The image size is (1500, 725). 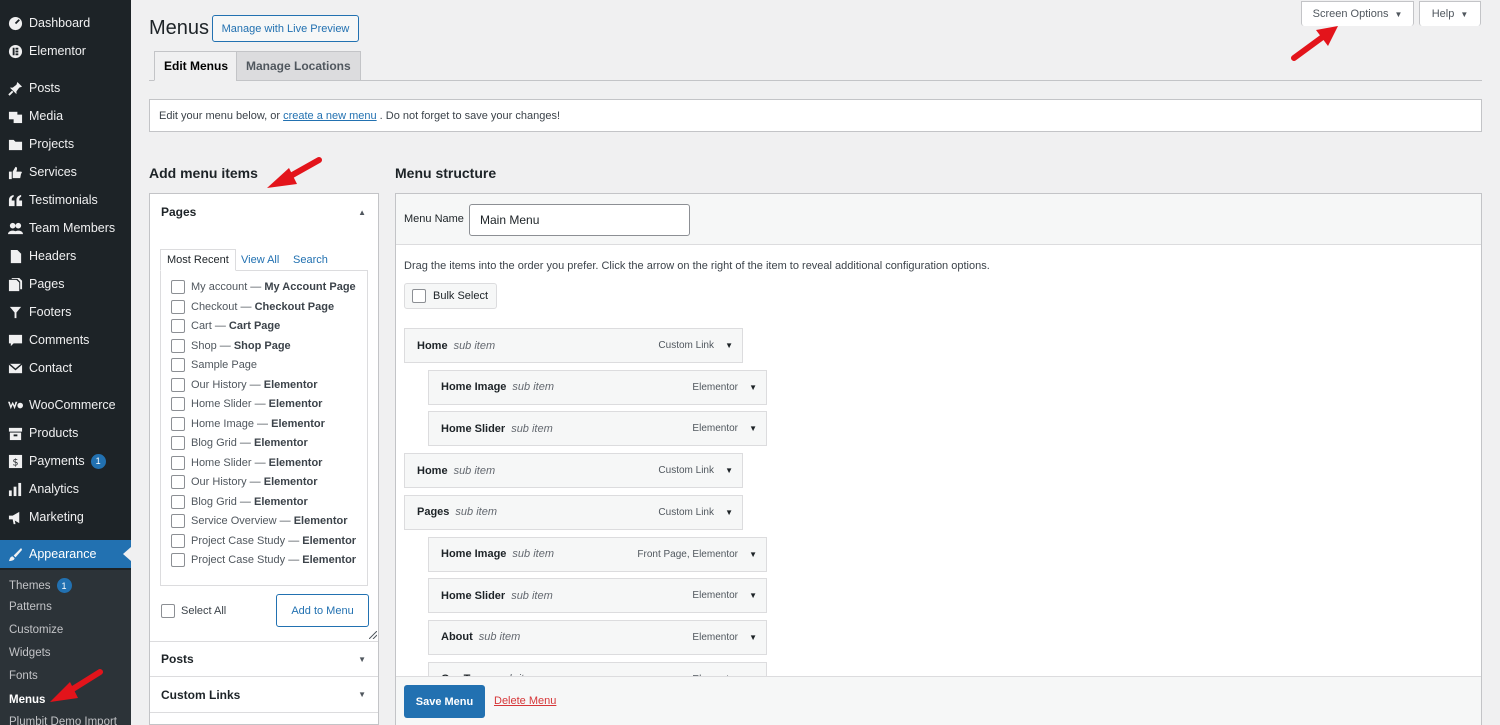 What do you see at coordinates (264, 659) in the screenshot?
I see `posts-accordion-header: Posts ▼` at bounding box center [264, 659].